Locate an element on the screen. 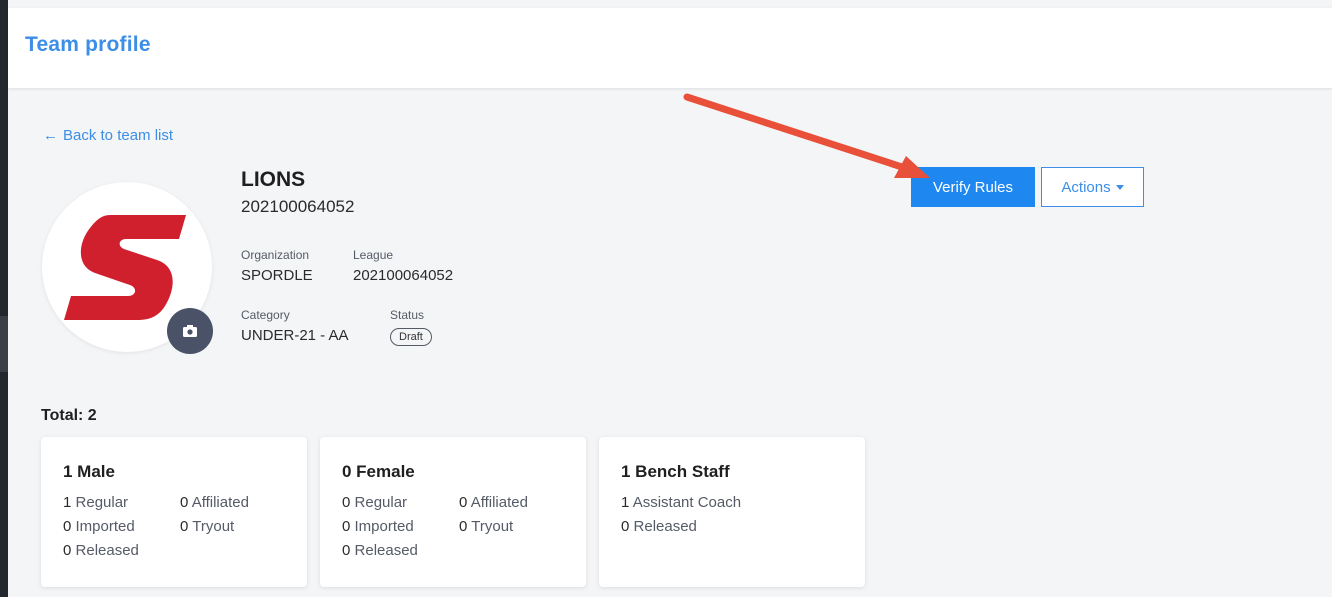 The height and width of the screenshot is (597, 1332). app-sidebar-edge is located at coordinates (4, 298).